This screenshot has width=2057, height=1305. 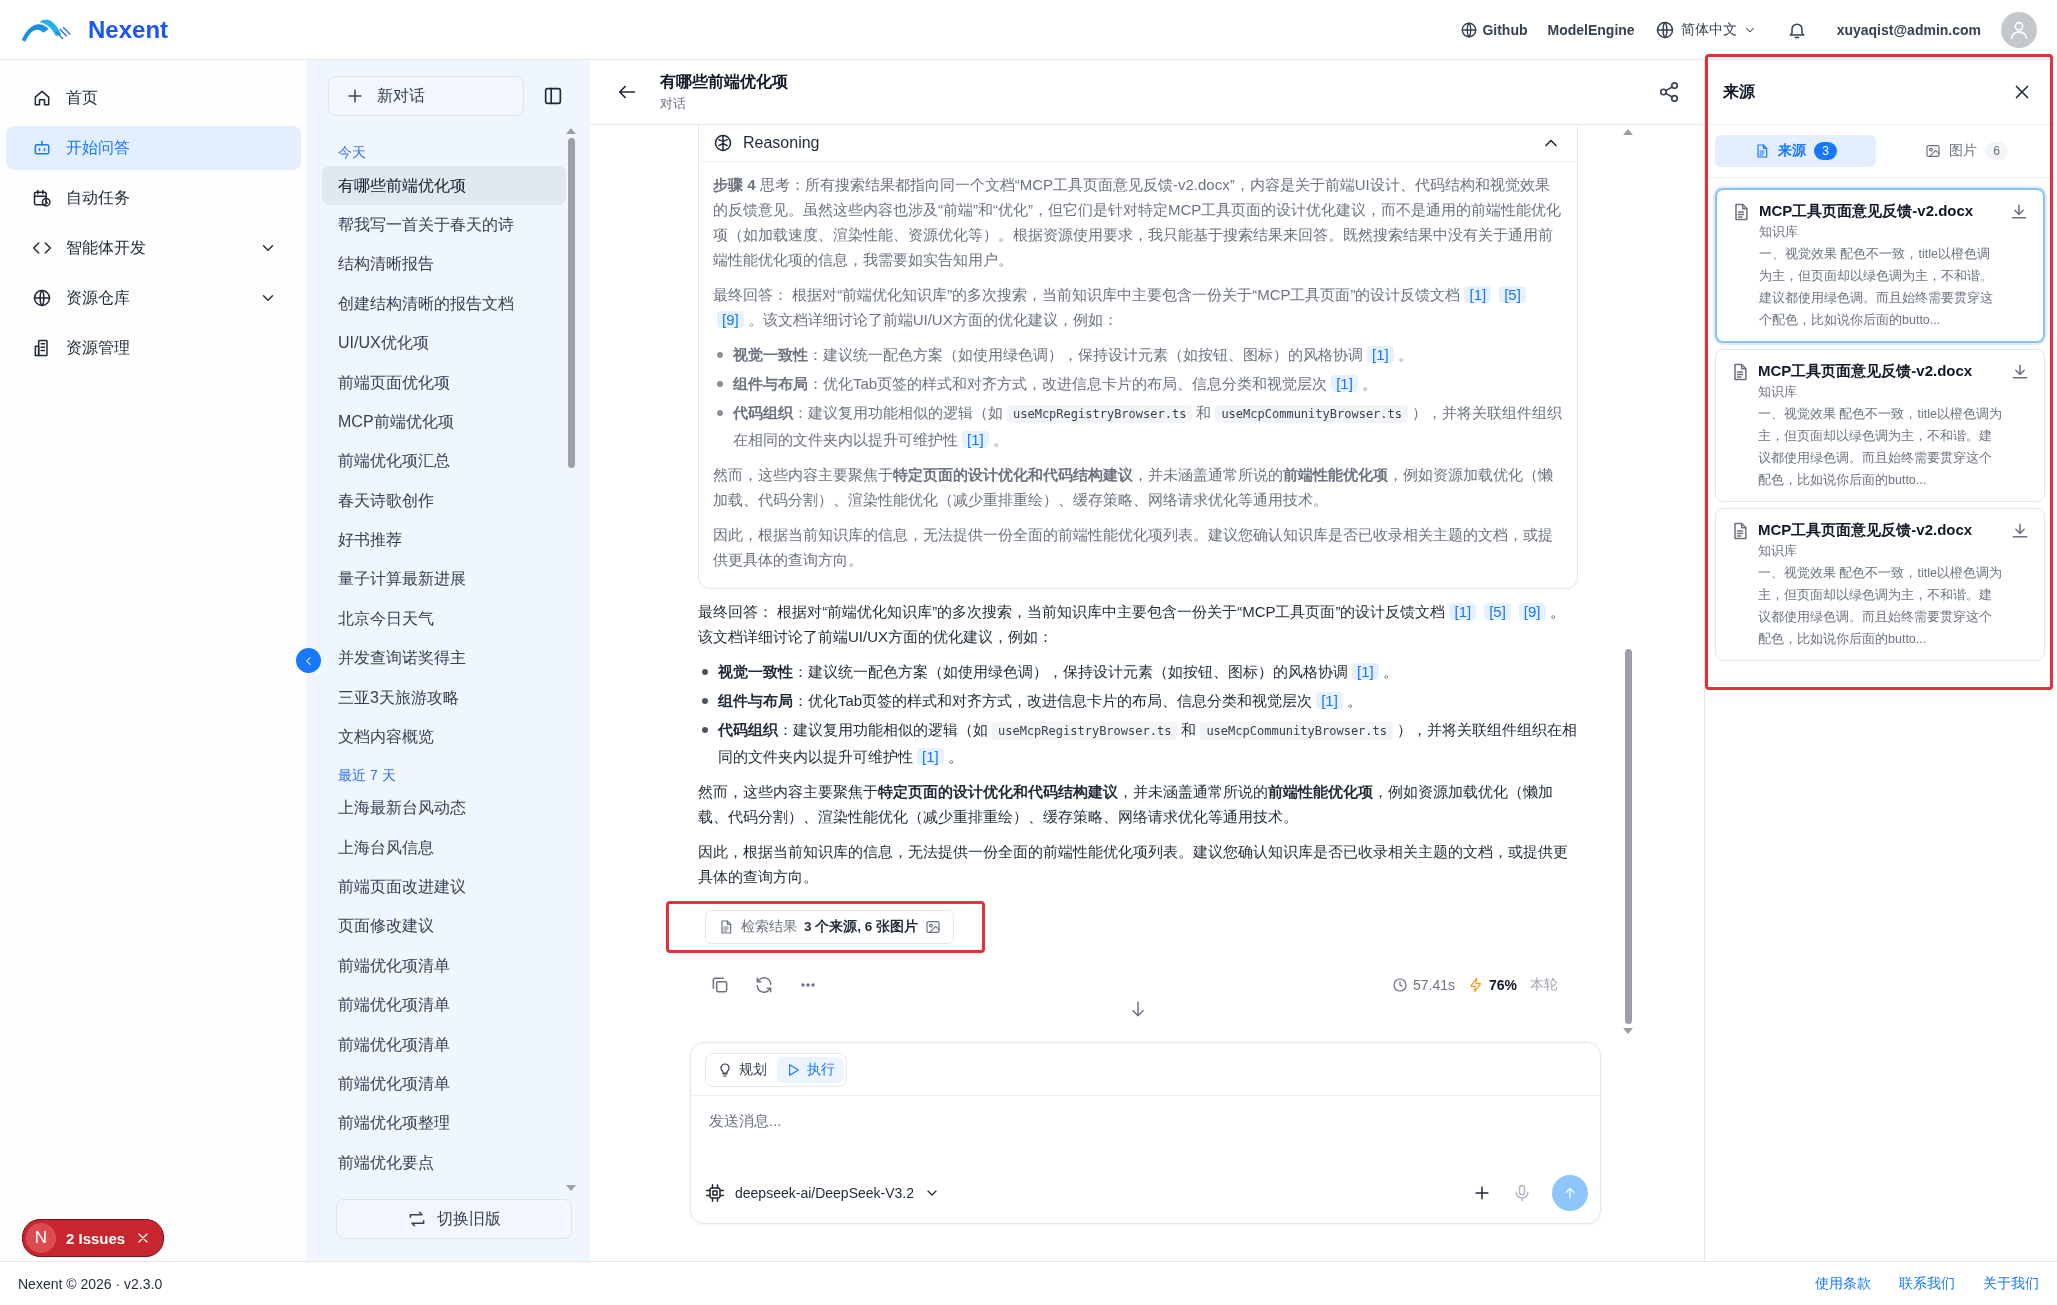 What do you see at coordinates (1866, 530) in the screenshot?
I see `card-title: MCP工具页面意见反馈-v2.docx` at bounding box center [1866, 530].